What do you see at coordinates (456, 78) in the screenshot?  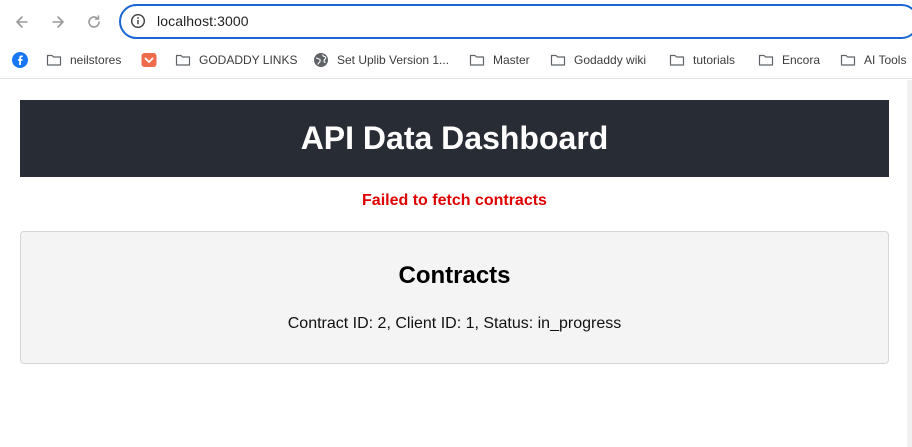 I see `toolbar-divider` at bounding box center [456, 78].